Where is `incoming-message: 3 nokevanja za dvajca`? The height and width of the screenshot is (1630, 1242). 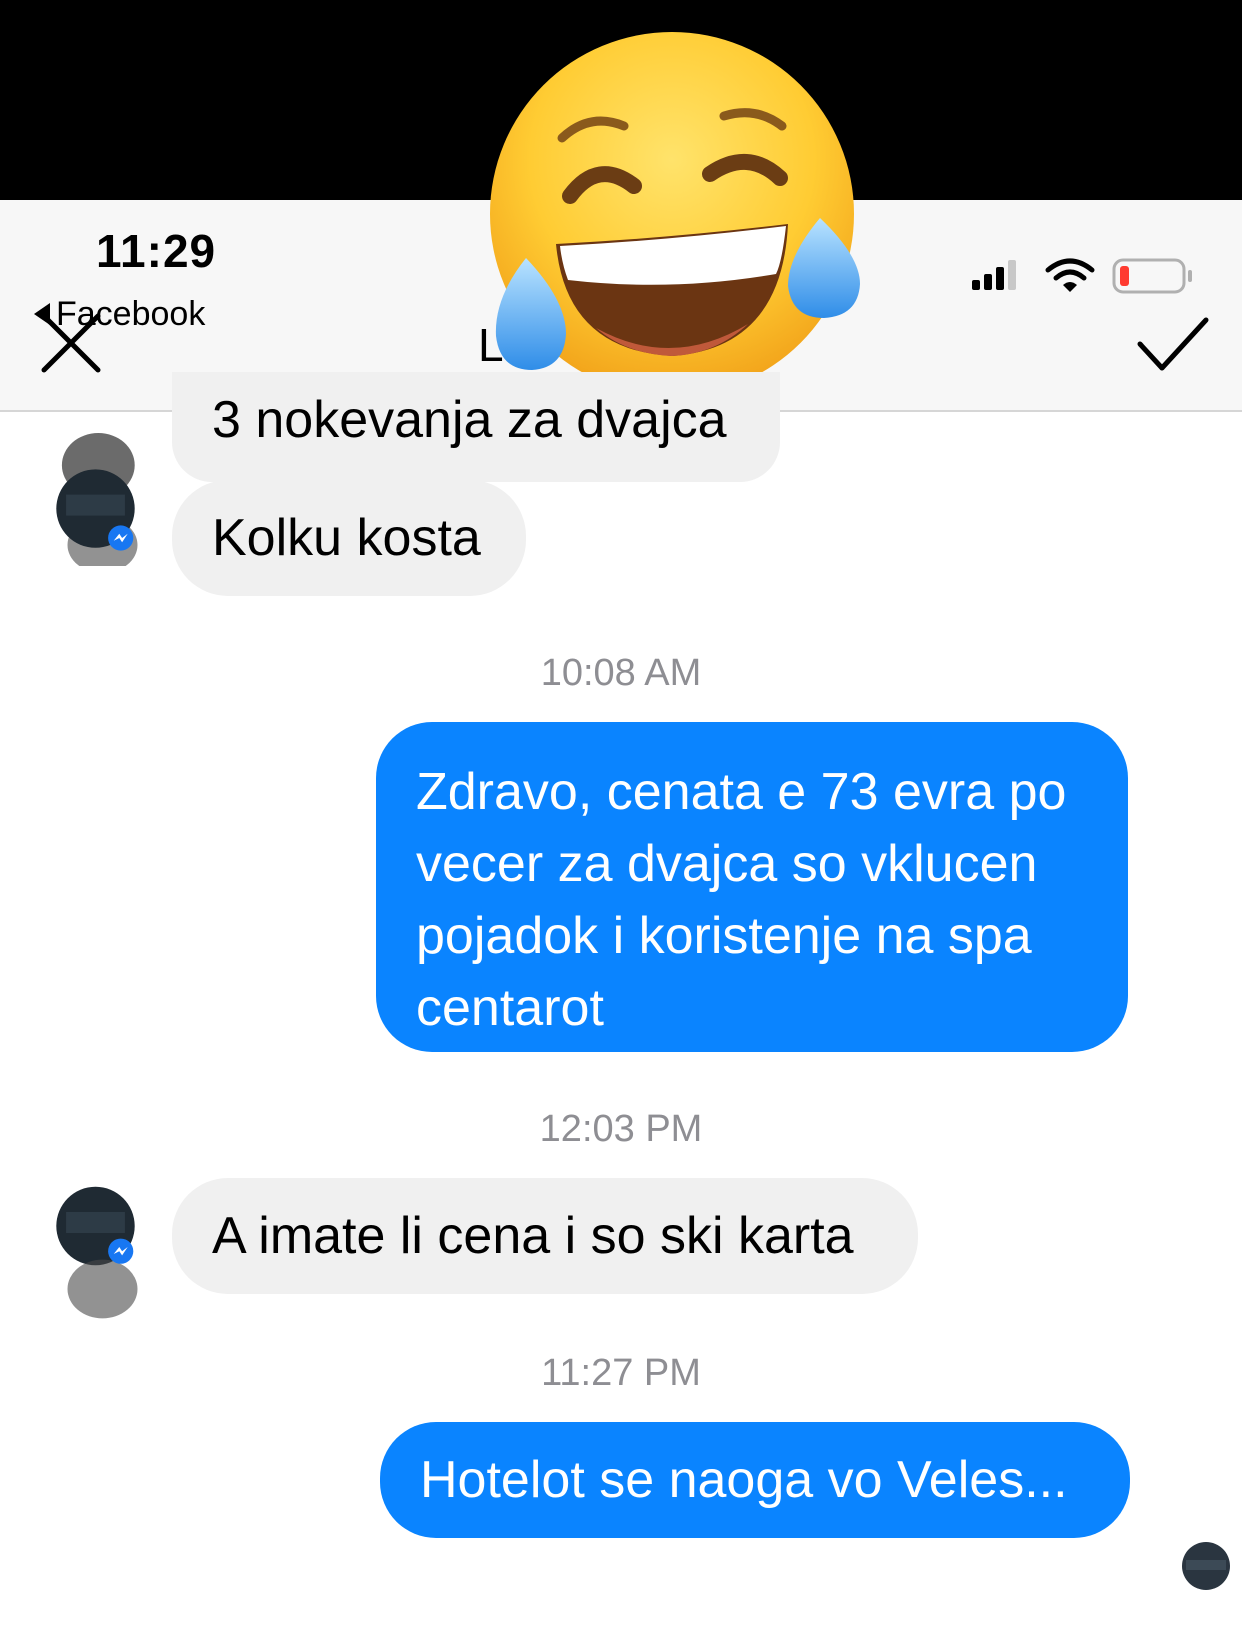
incoming-message: 3 nokevanja za dvajca is located at coordinates (476, 427).